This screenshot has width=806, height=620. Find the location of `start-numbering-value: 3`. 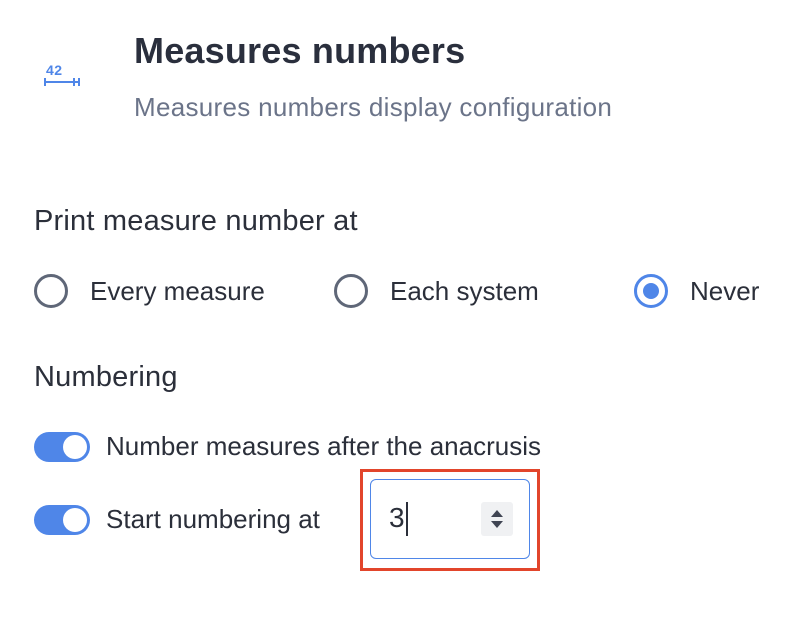

start-numbering-value: 3 is located at coordinates (397, 518).